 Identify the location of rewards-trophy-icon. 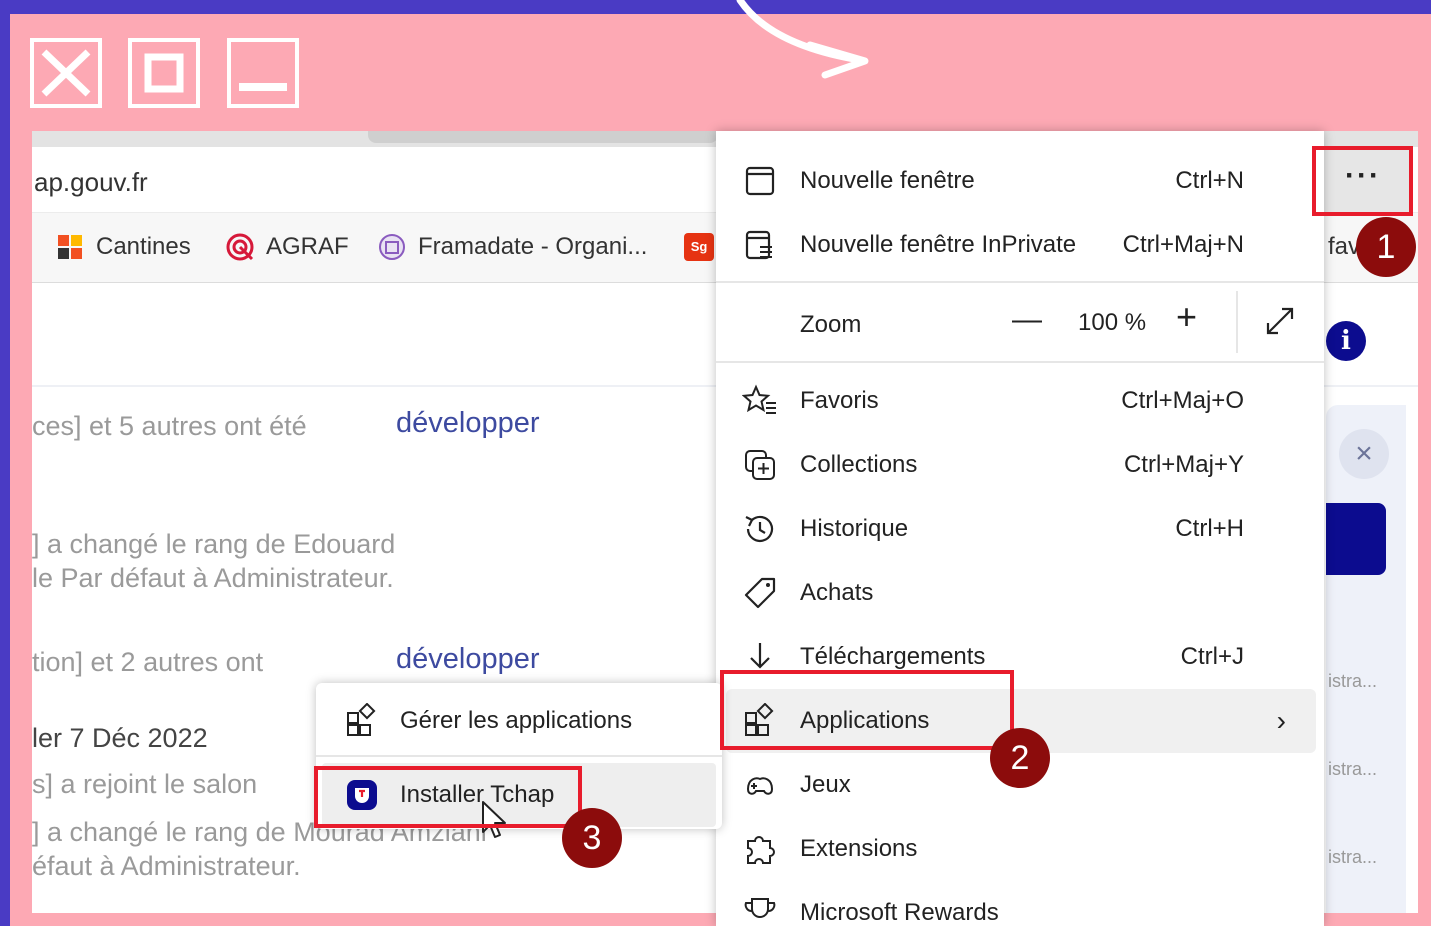
(760, 908).